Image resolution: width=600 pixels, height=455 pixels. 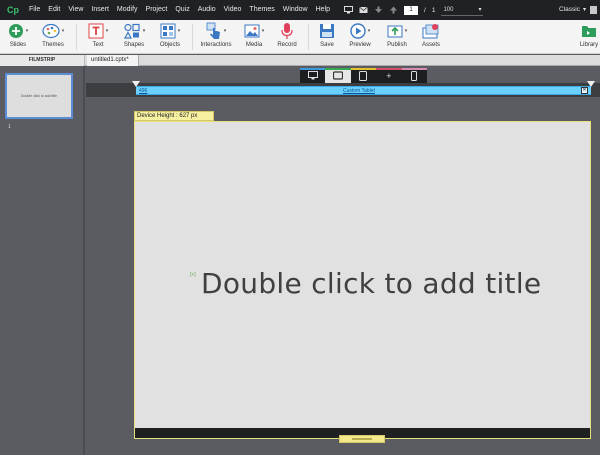 I want to click on media-button: ▾ Media, so click(x=254, y=37).